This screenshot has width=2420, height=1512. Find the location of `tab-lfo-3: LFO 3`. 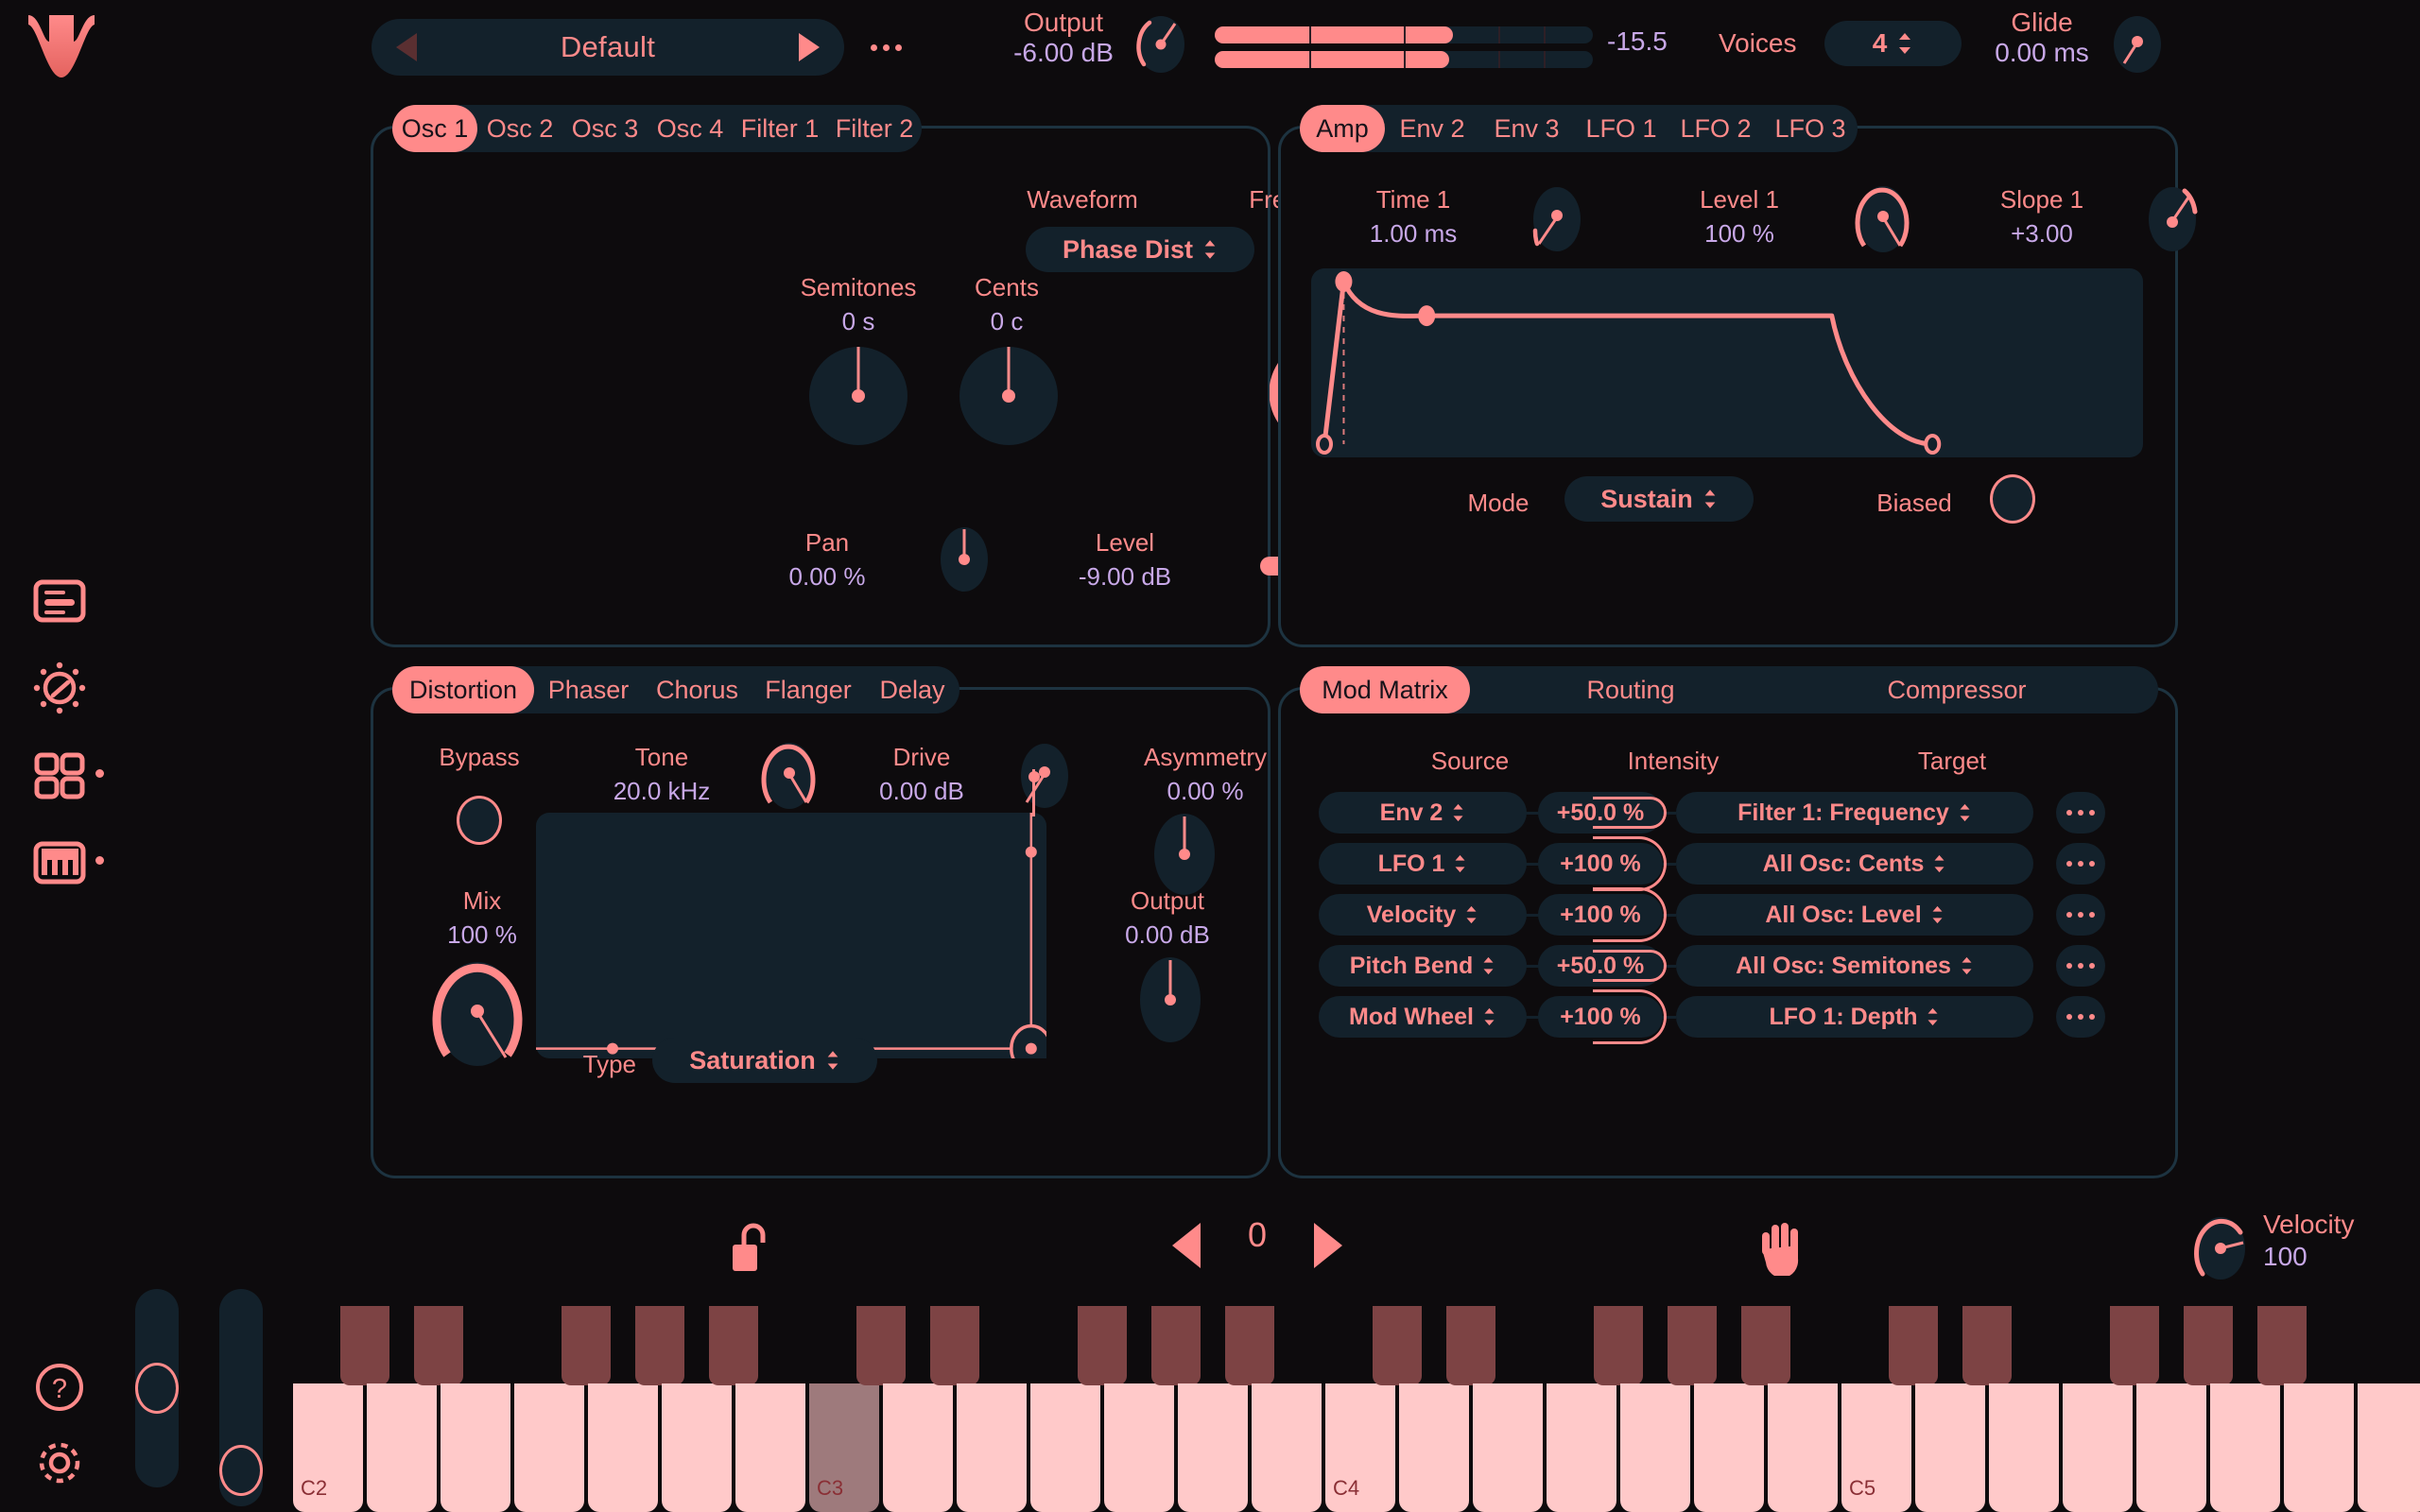

tab-lfo-3: LFO 3 is located at coordinates (1810, 128).